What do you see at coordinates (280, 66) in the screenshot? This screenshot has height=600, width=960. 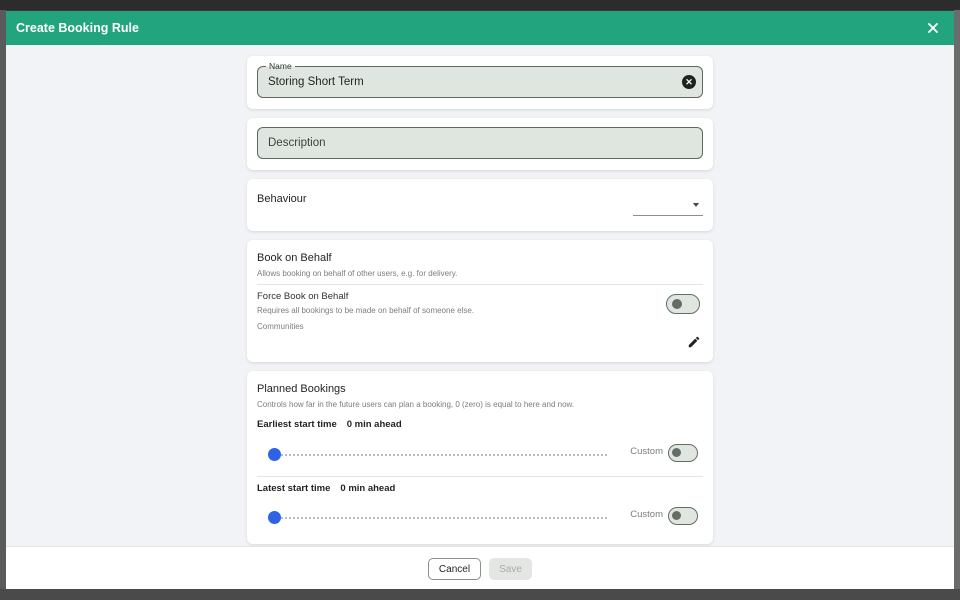 I see `name-field-legend: Name` at bounding box center [280, 66].